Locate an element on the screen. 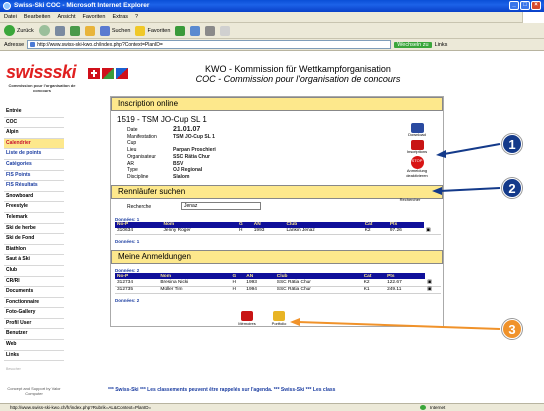  cell-cat: K2 is located at coordinates (373, 283).